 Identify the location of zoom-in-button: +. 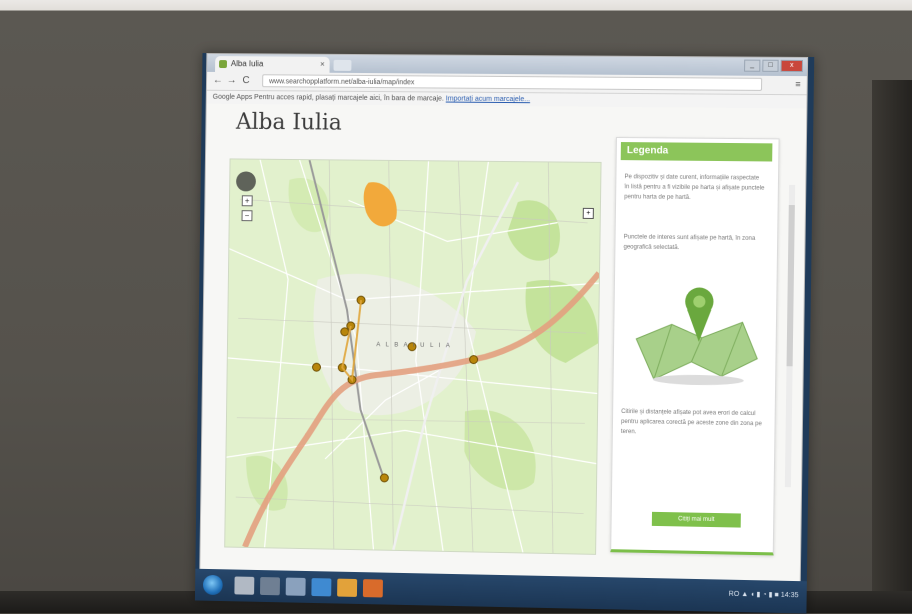
(247, 201).